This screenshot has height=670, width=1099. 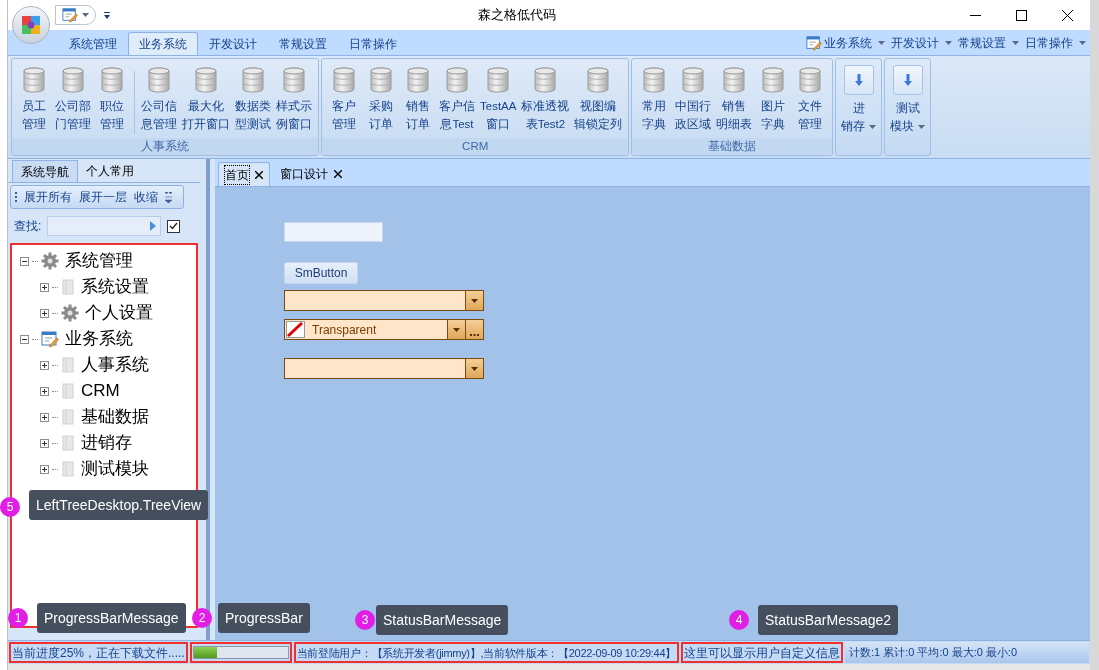 I want to click on toolbar-button: 展开所有, so click(x=48, y=197).